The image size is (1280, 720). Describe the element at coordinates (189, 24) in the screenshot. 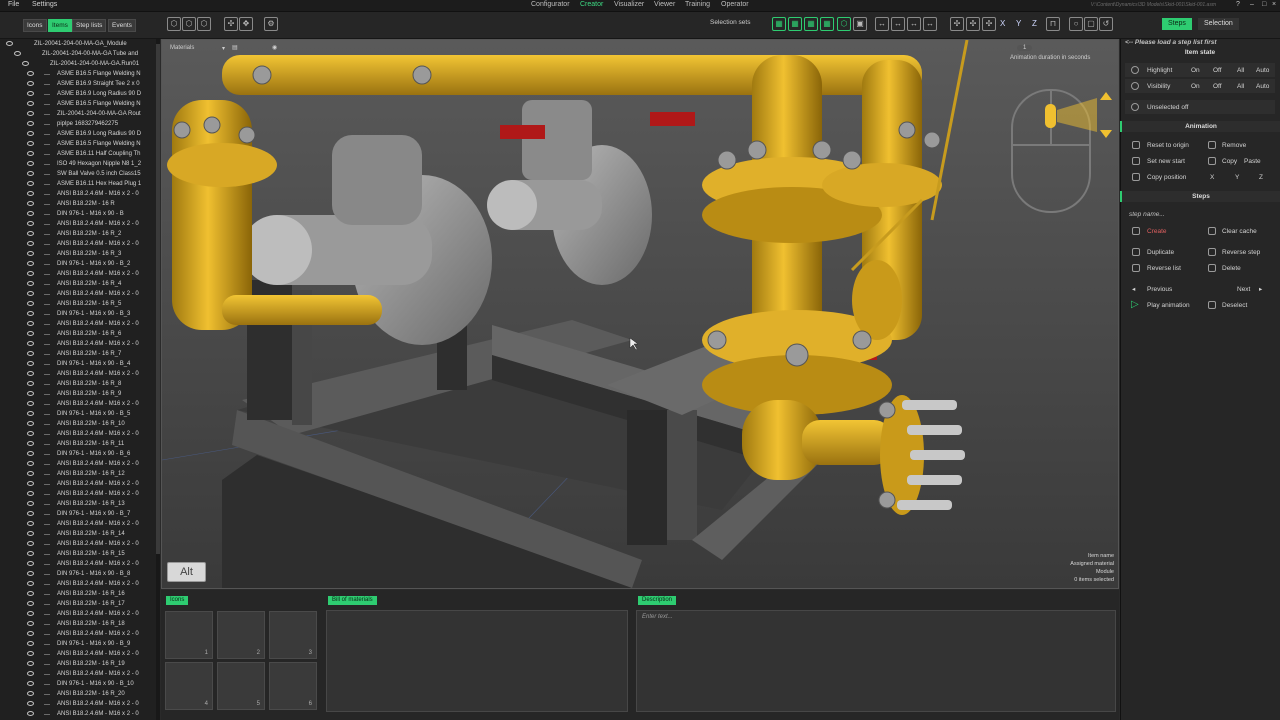

I see `cube-front-icon: ⬡` at that location.